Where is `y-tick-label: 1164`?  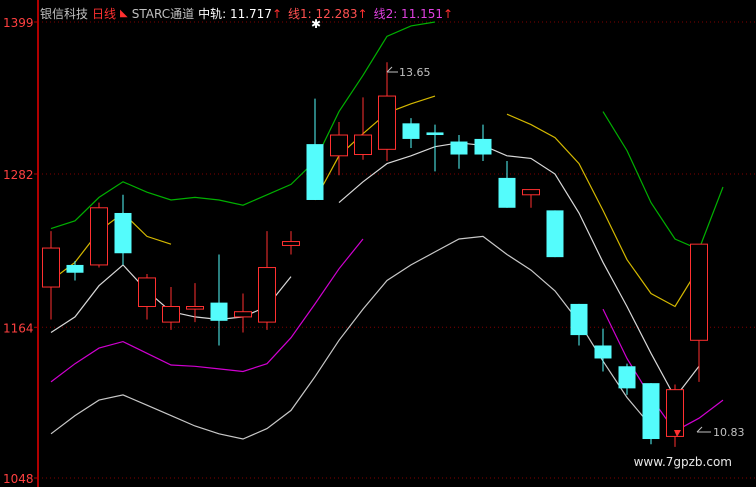
y-tick-label: 1164 is located at coordinates (18, 328).